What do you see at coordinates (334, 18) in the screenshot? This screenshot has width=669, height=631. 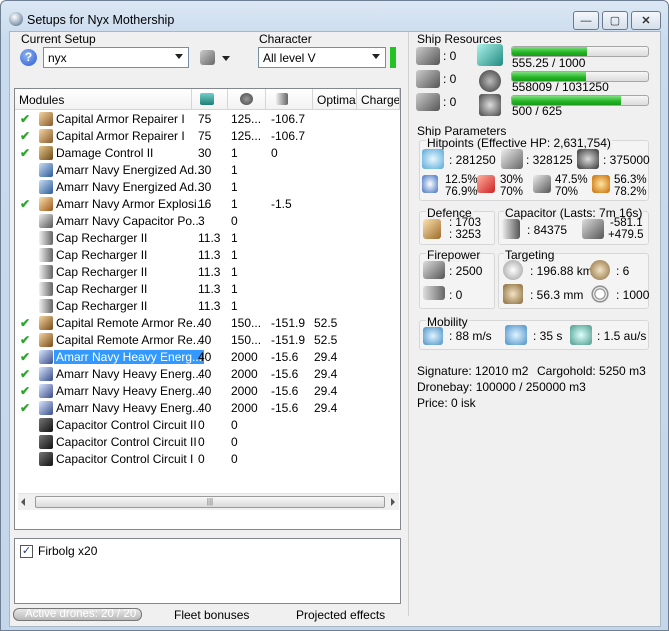 I see `title-bar: Setups for Nyx Mothership — ▢ ✕` at bounding box center [334, 18].